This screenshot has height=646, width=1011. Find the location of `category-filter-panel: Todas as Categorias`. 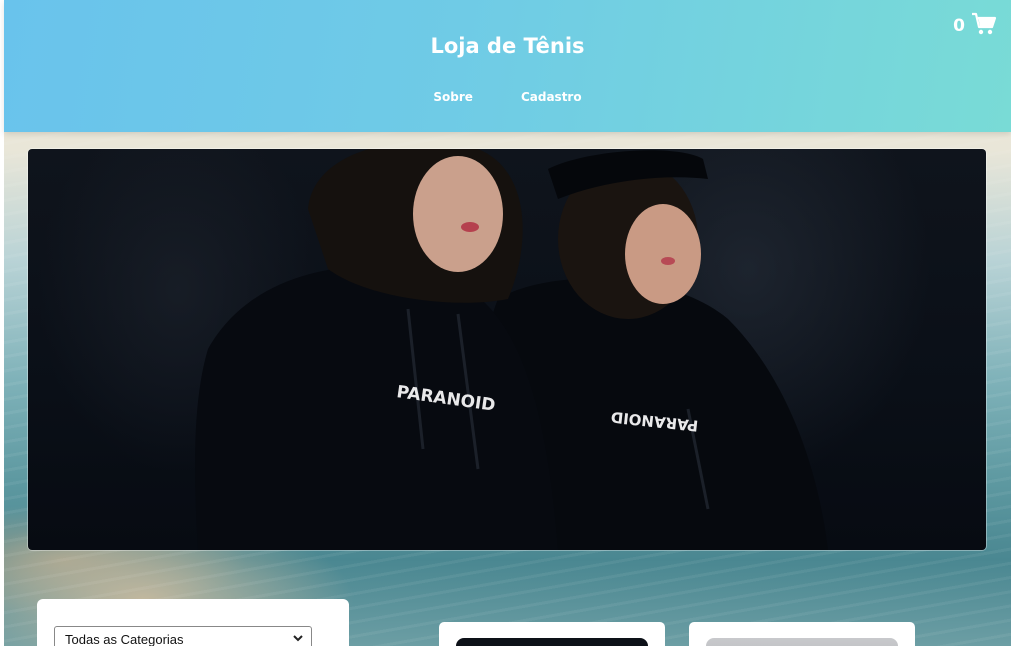

category-filter-panel: Todas as Categorias is located at coordinates (193, 622).